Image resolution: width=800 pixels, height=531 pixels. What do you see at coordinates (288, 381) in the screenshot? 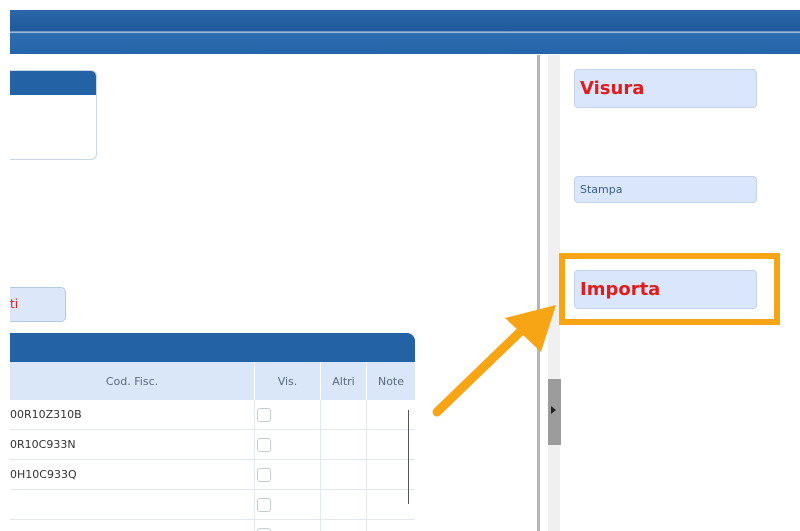
I see `column-header-vis: Vis.` at bounding box center [288, 381].